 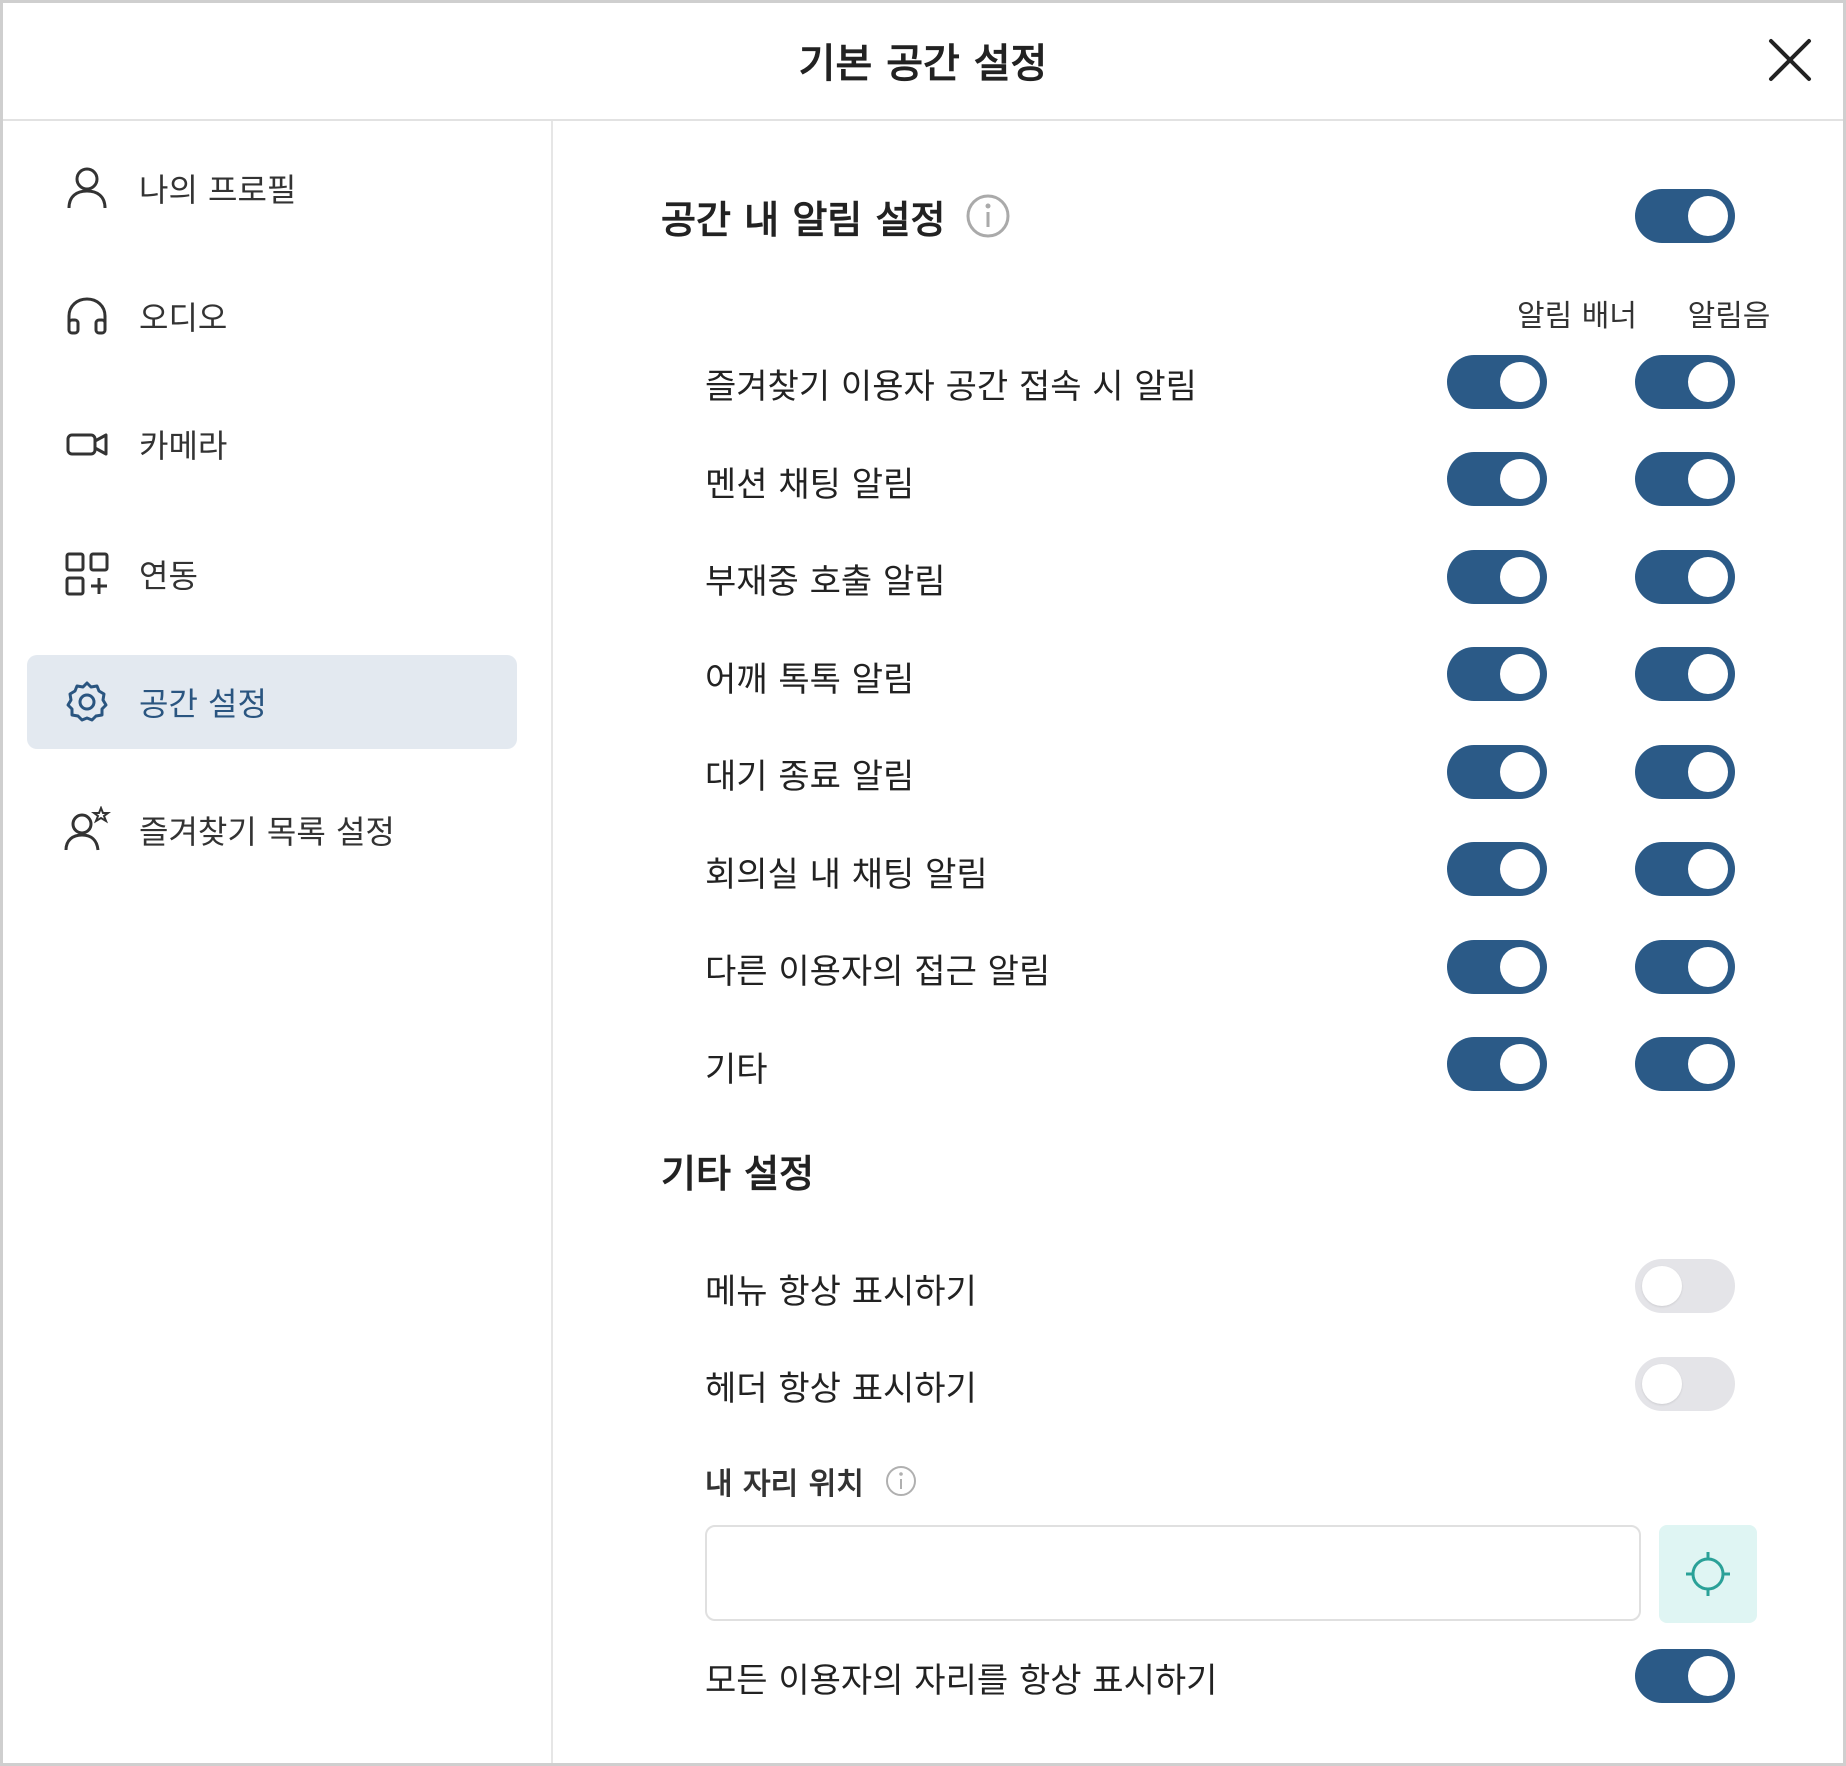 I want to click on sound-toggle-favorite-access, so click(x=1685, y=382).